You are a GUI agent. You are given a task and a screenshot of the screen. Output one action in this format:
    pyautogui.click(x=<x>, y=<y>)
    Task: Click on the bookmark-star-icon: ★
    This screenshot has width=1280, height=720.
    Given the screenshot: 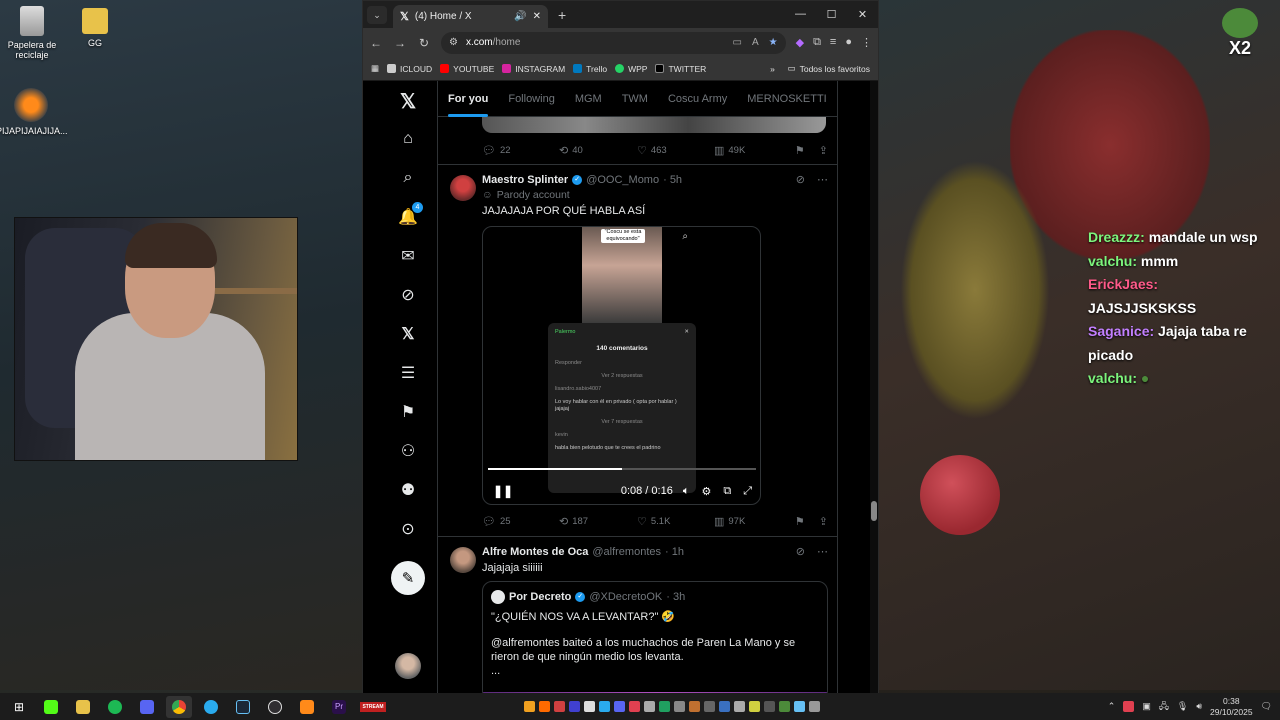 What is the action you would take?
    pyautogui.click(x=773, y=42)
    